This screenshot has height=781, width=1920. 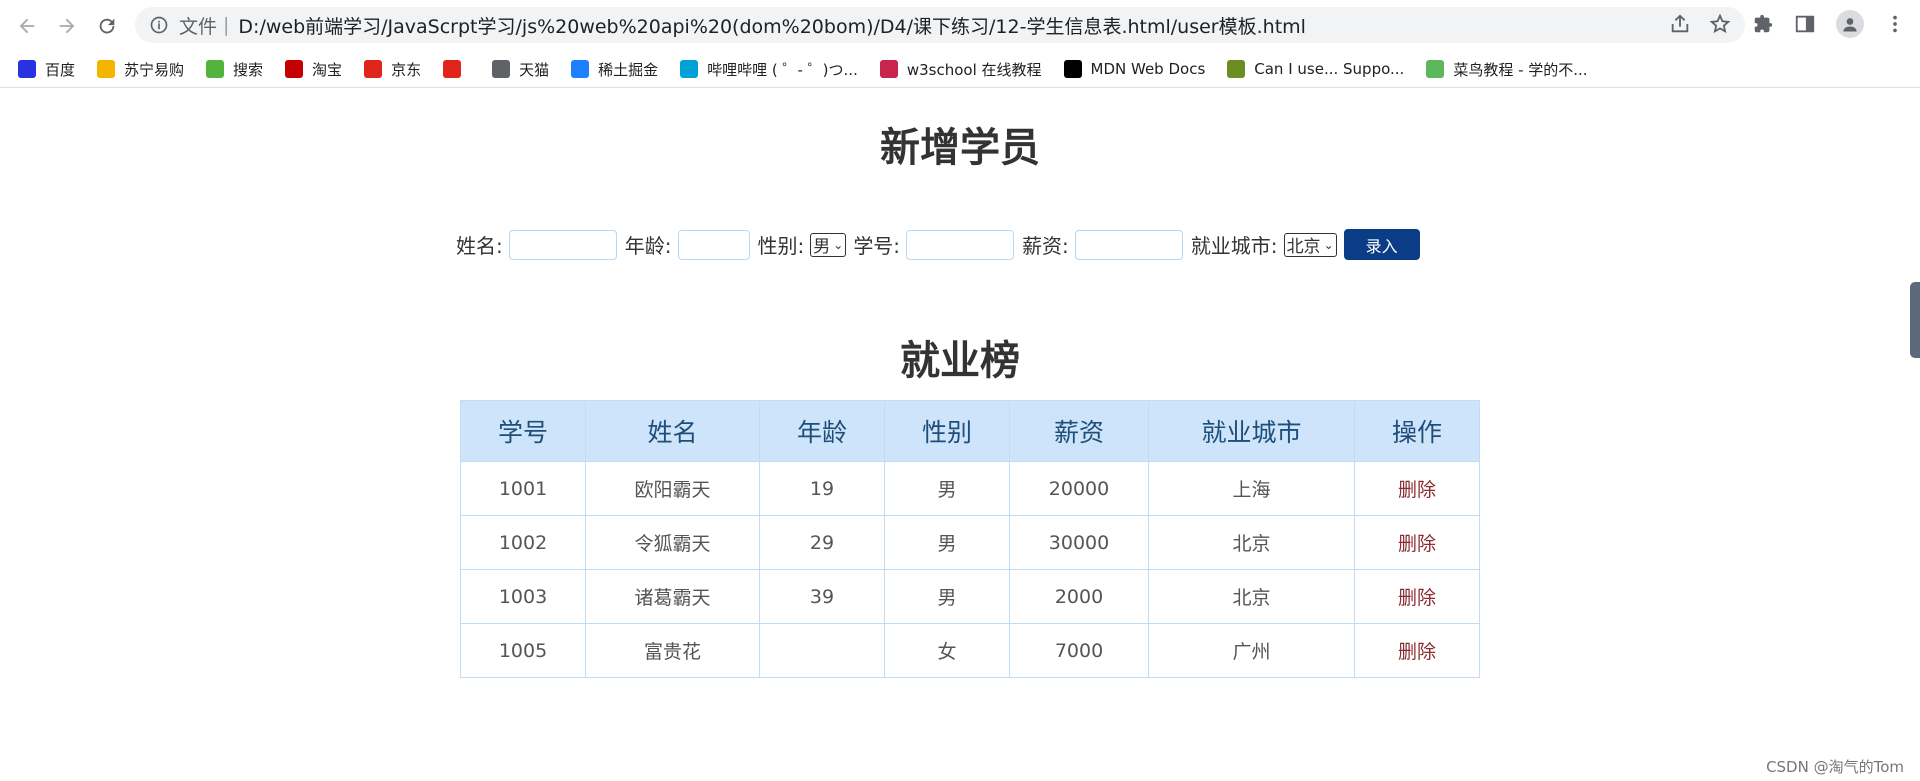 I want to click on star-icon, so click(x=1720, y=24).